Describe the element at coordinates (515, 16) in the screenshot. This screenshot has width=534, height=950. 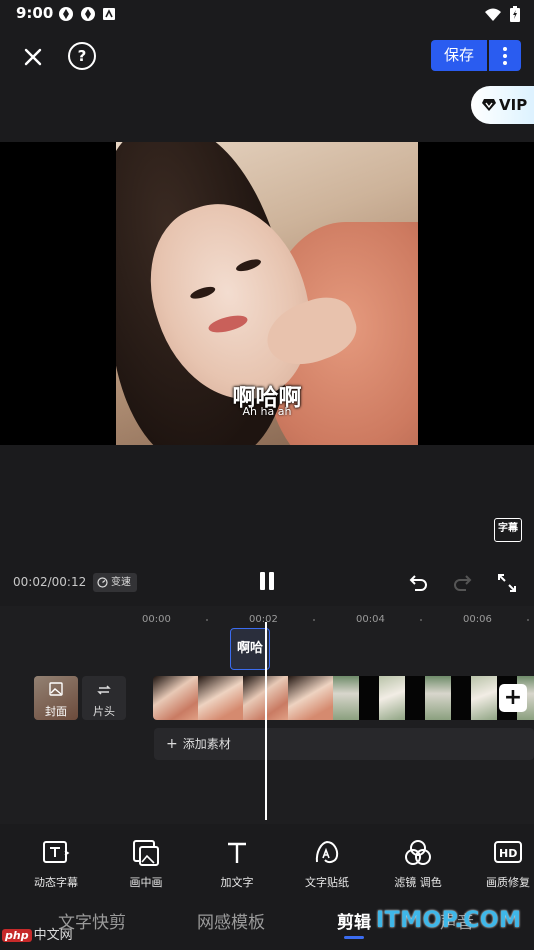
I see `battery-icon` at that location.